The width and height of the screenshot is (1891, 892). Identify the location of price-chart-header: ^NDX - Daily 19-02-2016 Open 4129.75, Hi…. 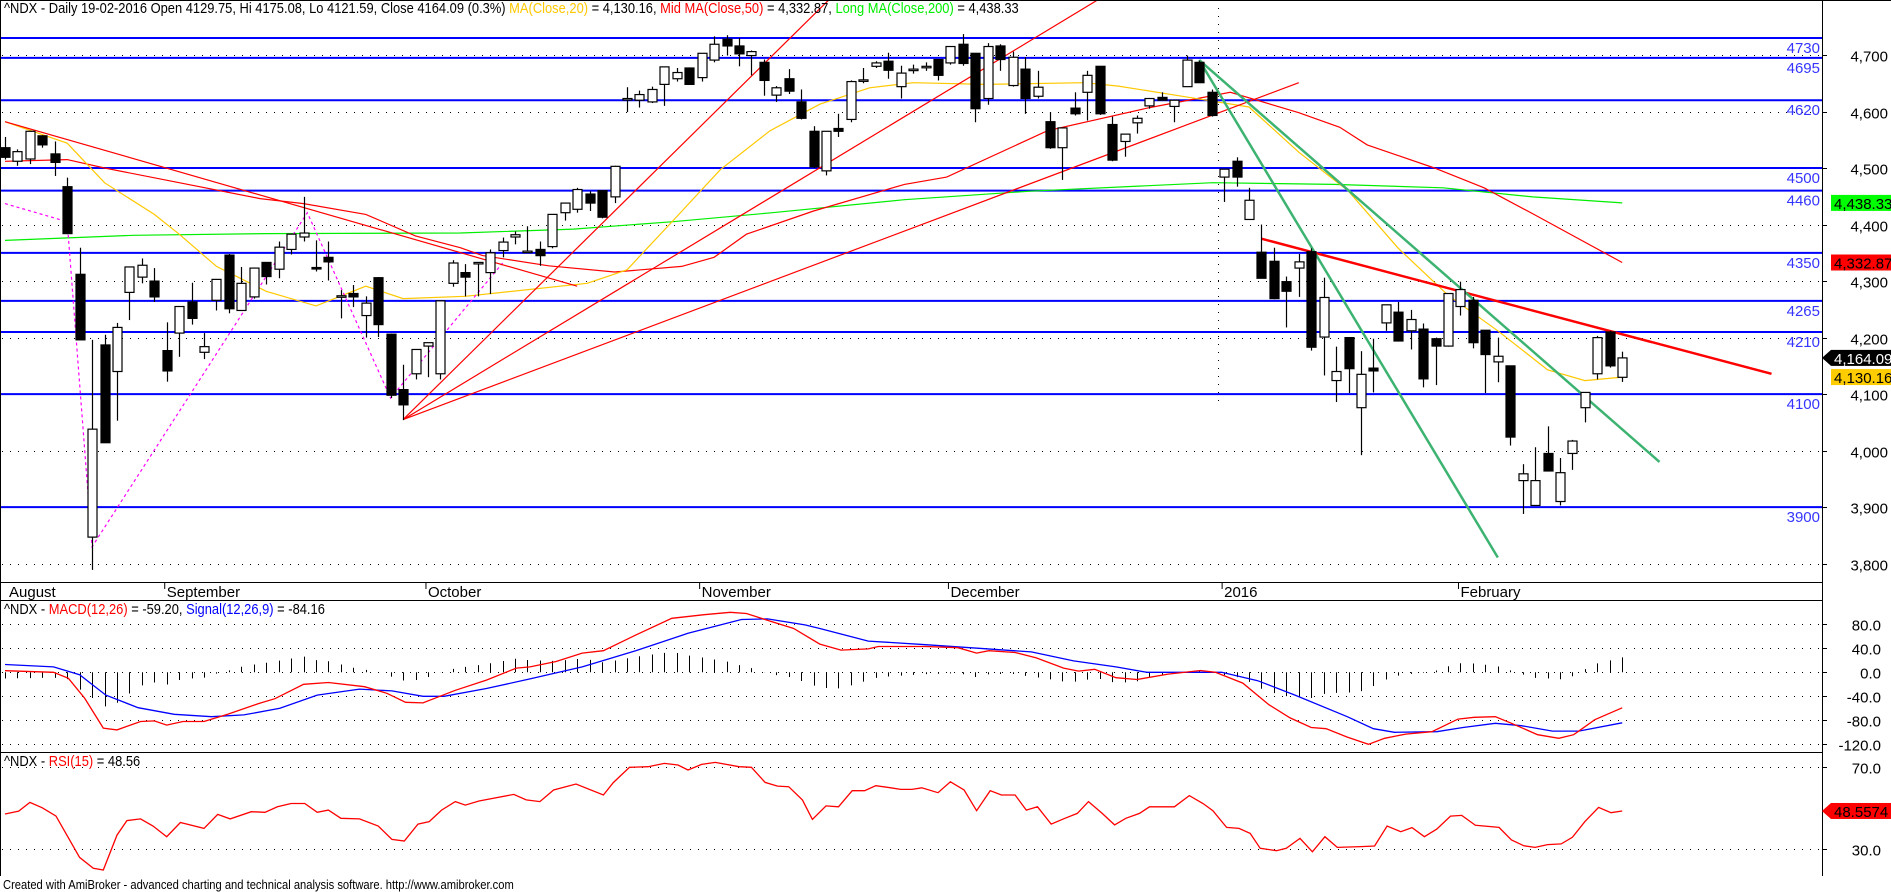
(511, 8).